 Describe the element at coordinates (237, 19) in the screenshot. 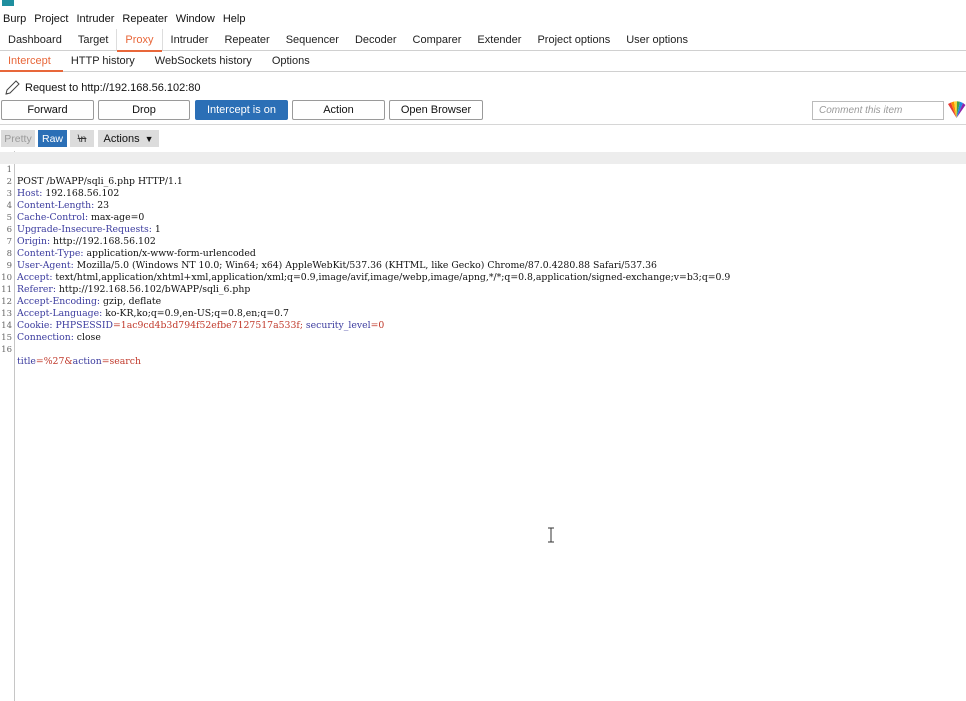

I see `menu-help: Help` at that location.